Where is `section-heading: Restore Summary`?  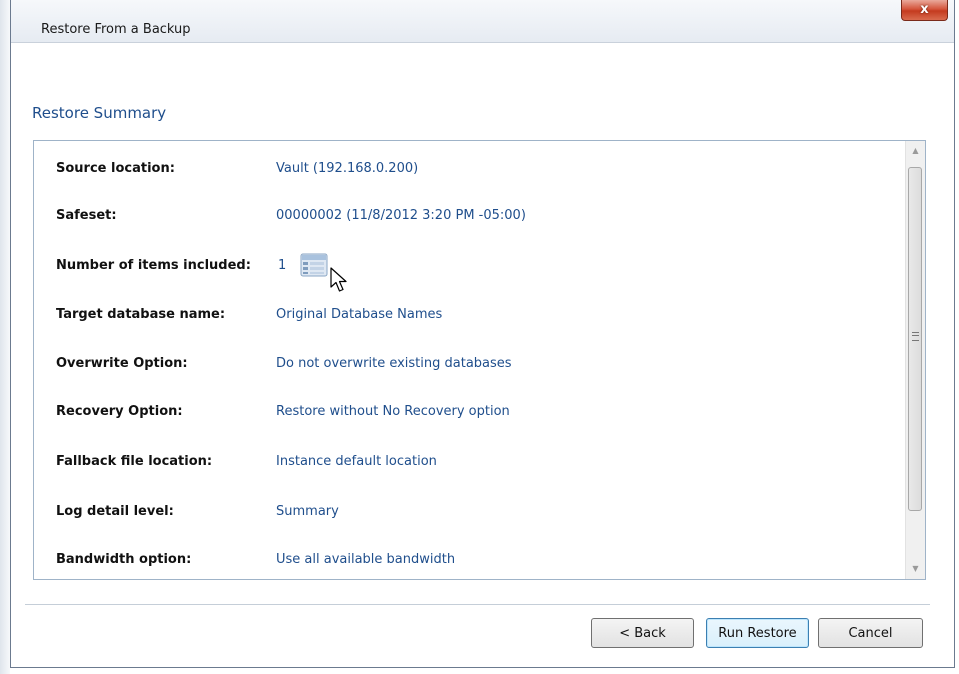 section-heading: Restore Summary is located at coordinates (99, 113).